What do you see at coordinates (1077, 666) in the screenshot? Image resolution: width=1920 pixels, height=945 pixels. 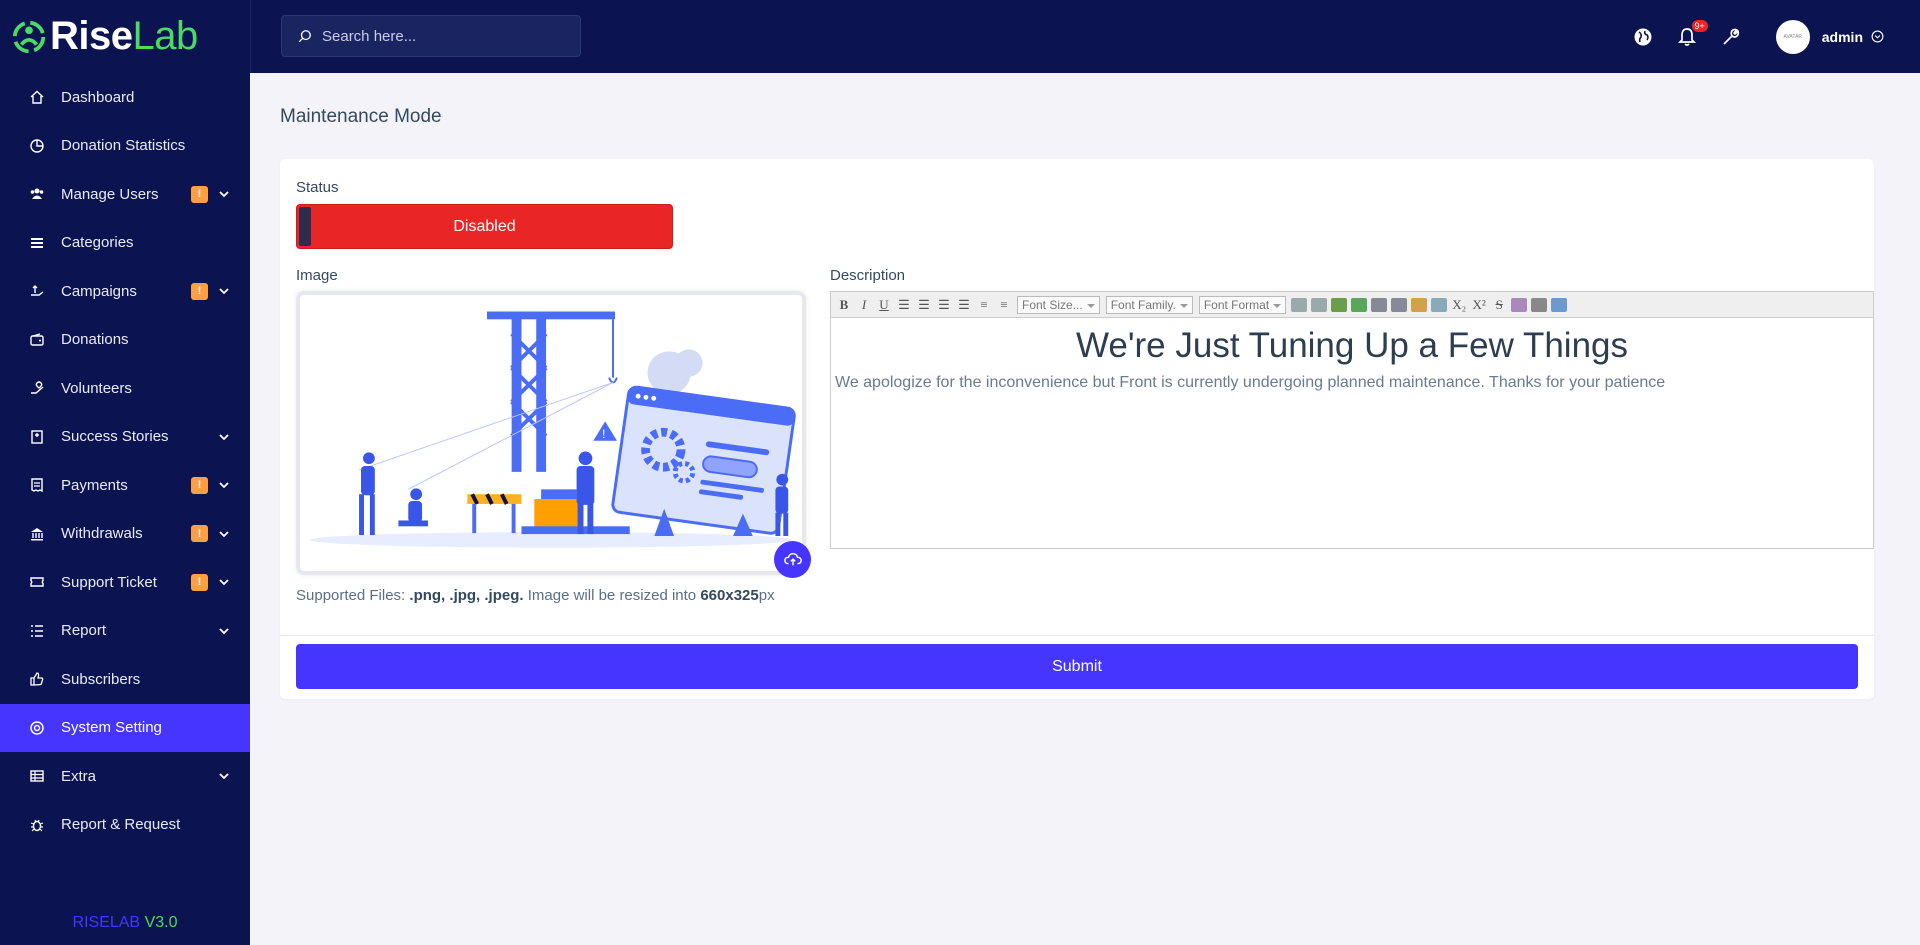 I see `submit-button: Submit` at bounding box center [1077, 666].